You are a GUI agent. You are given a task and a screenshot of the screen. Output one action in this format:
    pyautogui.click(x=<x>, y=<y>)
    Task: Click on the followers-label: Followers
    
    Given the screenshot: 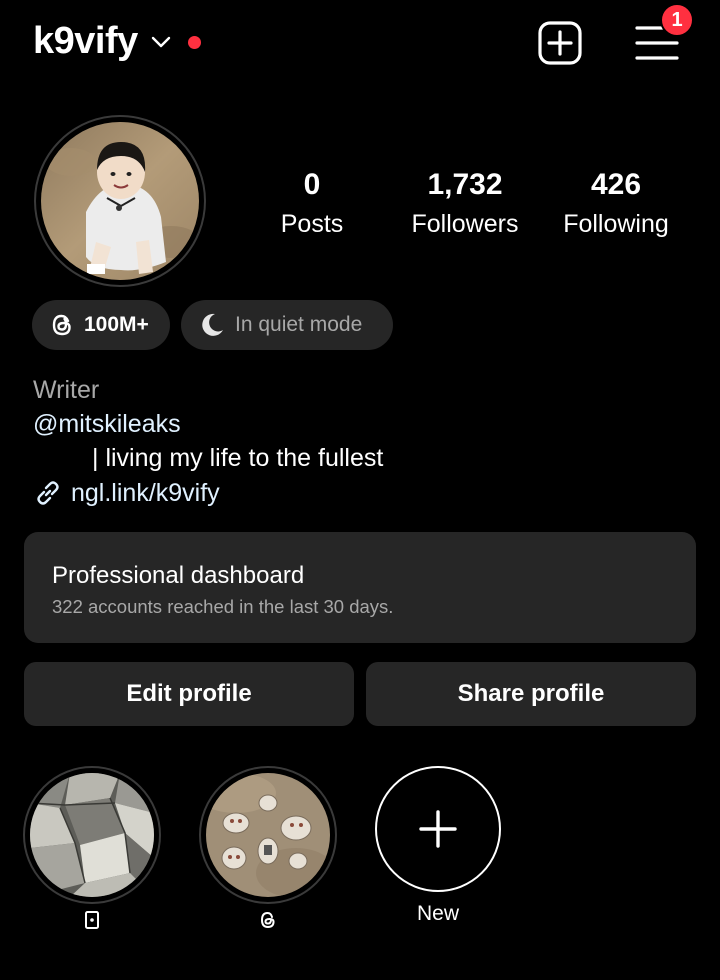 What is the action you would take?
    pyautogui.click(x=465, y=224)
    